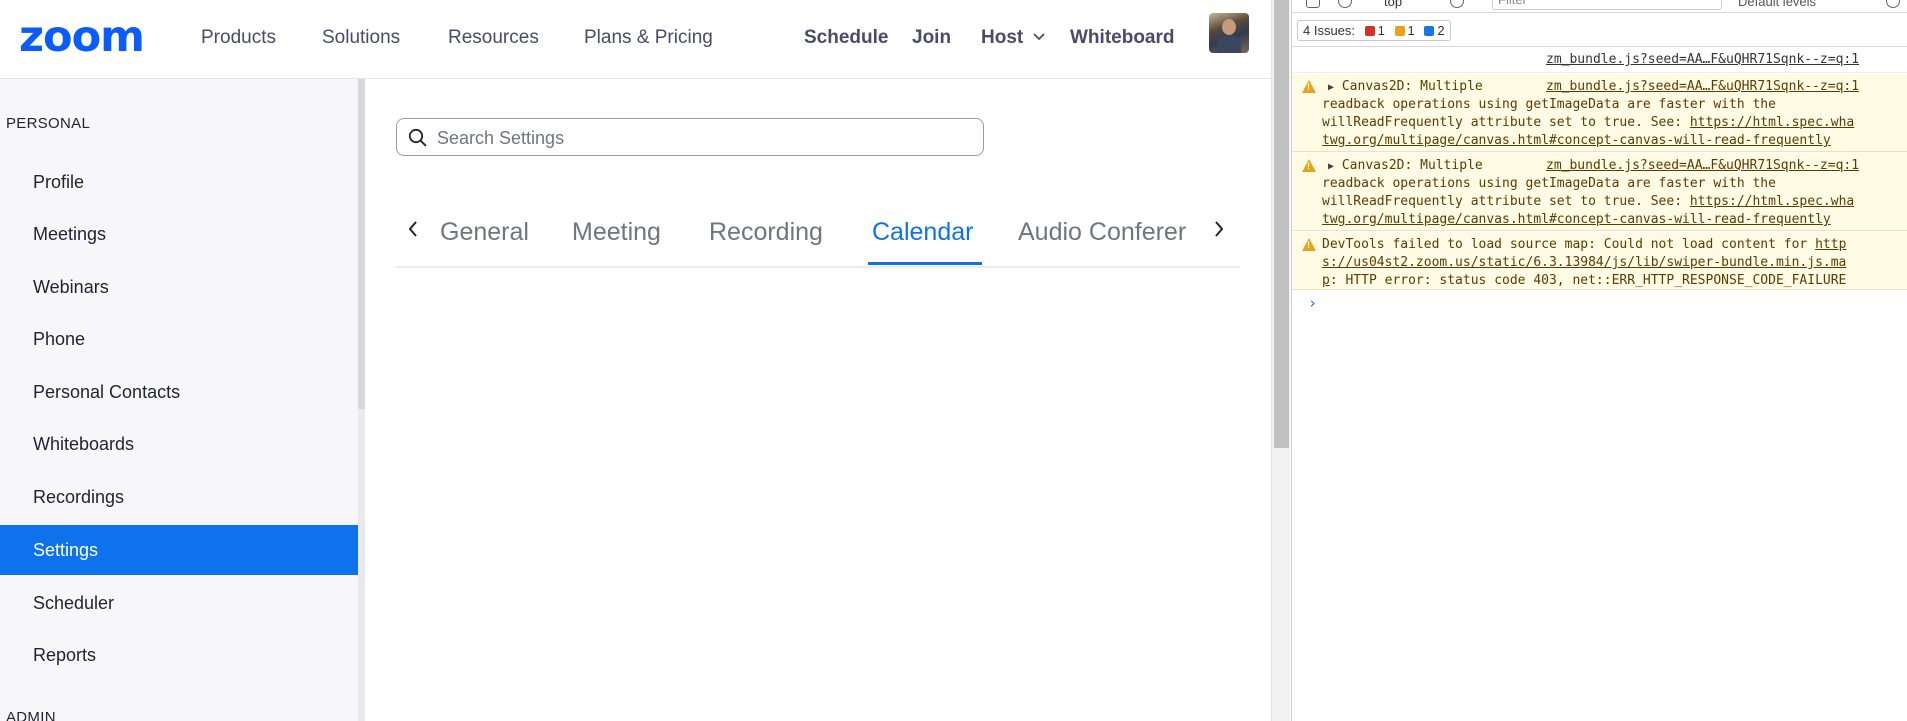  I want to click on sidebar-item-settings: Settings, so click(179, 550).